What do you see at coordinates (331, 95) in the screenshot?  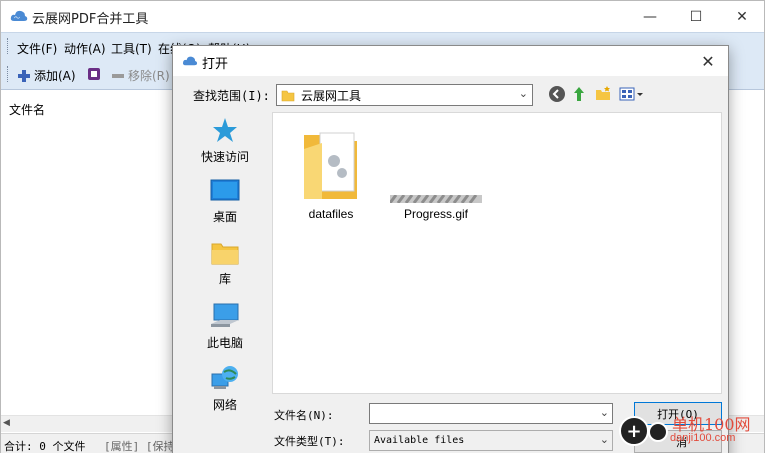 I see `lookin-value: 云展网工具` at bounding box center [331, 95].